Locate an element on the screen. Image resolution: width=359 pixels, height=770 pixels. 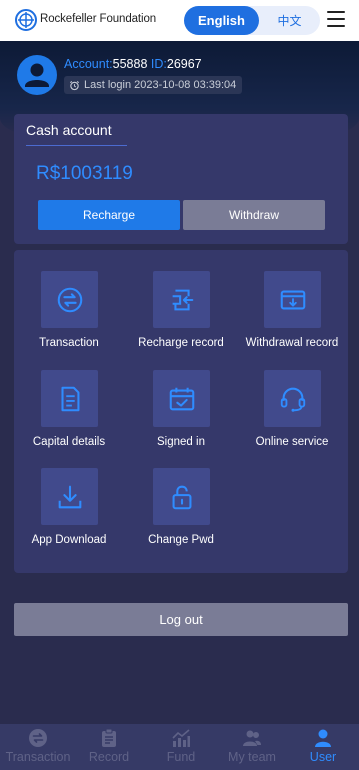
nav-label: My team is located at coordinates (252, 757).